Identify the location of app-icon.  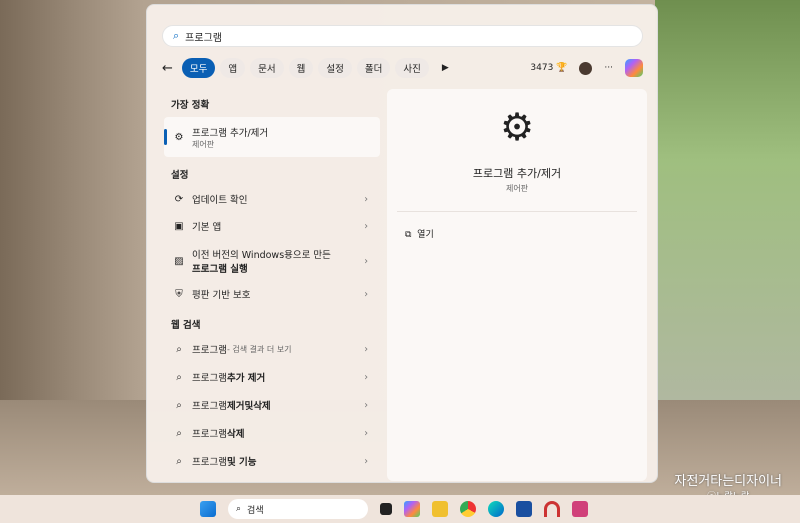
(552, 509).